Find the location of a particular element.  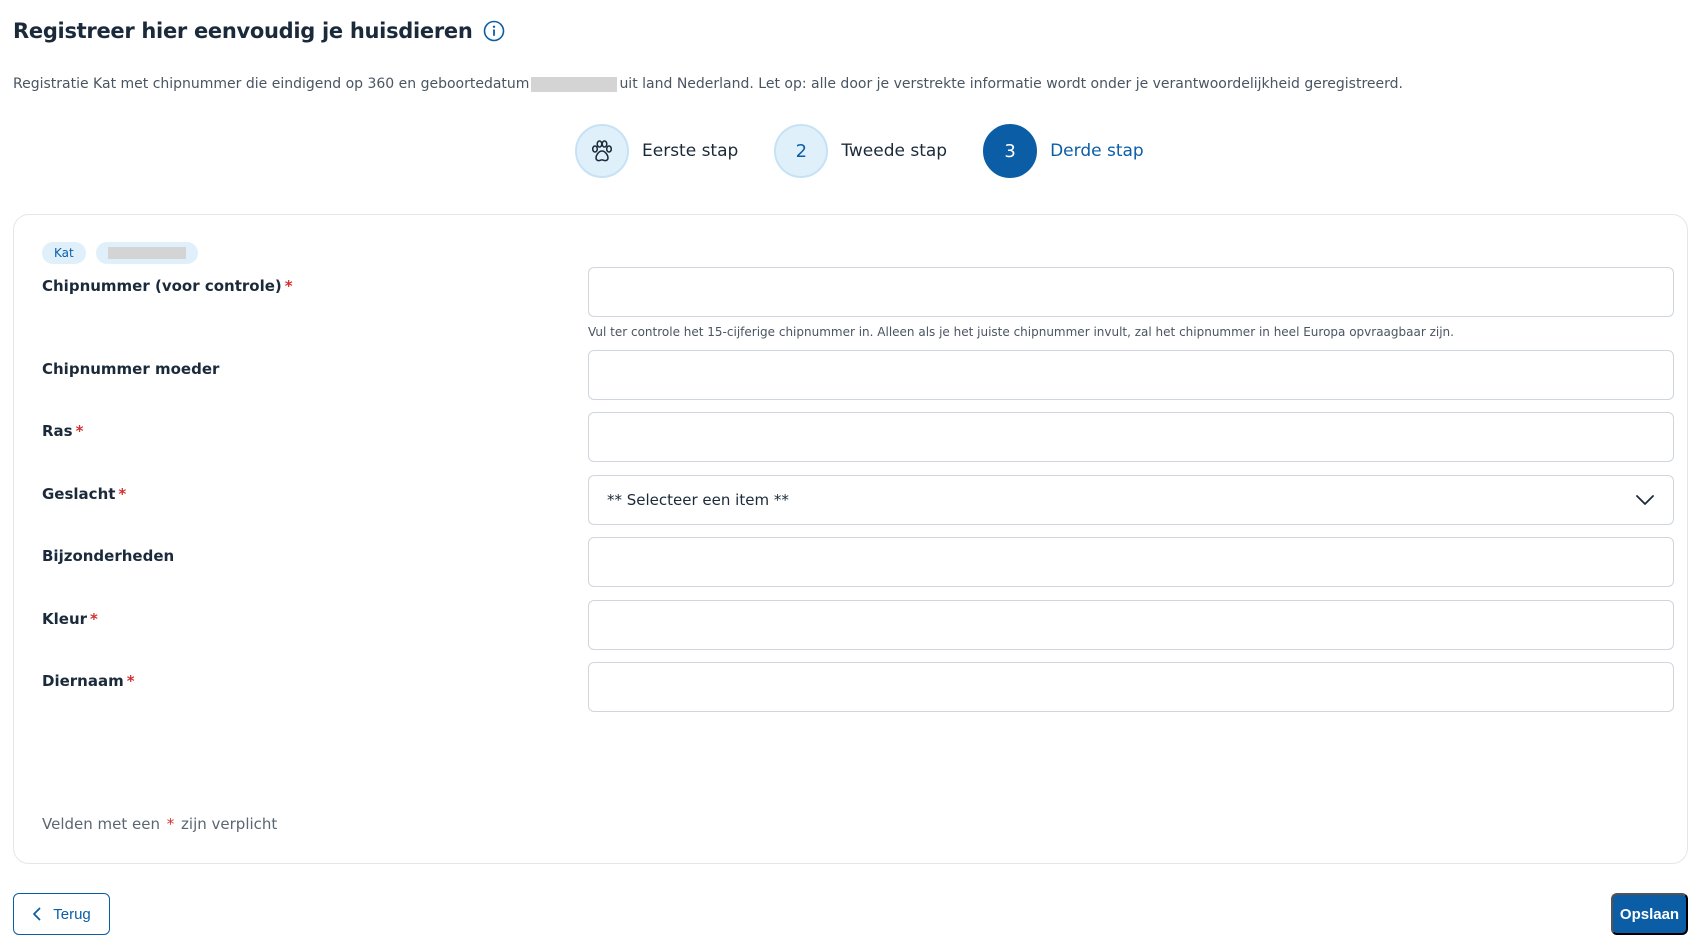

ras-input is located at coordinates (1131, 437).